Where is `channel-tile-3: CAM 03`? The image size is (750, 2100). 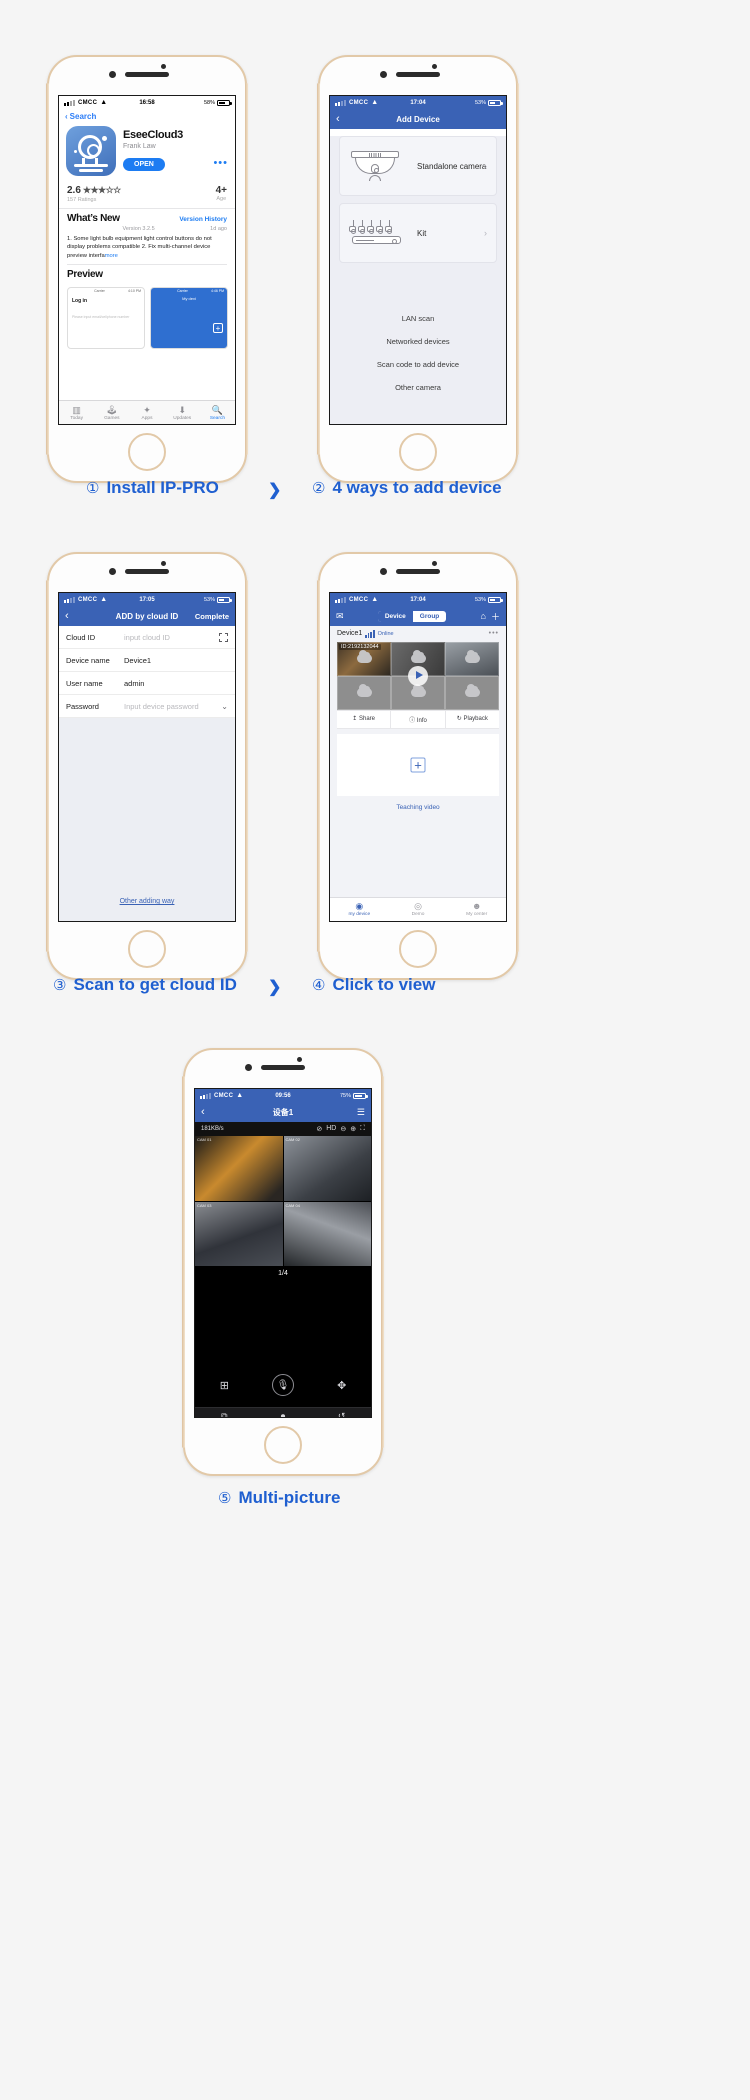
channel-tile-3: CAM 03 is located at coordinates (239, 1233).